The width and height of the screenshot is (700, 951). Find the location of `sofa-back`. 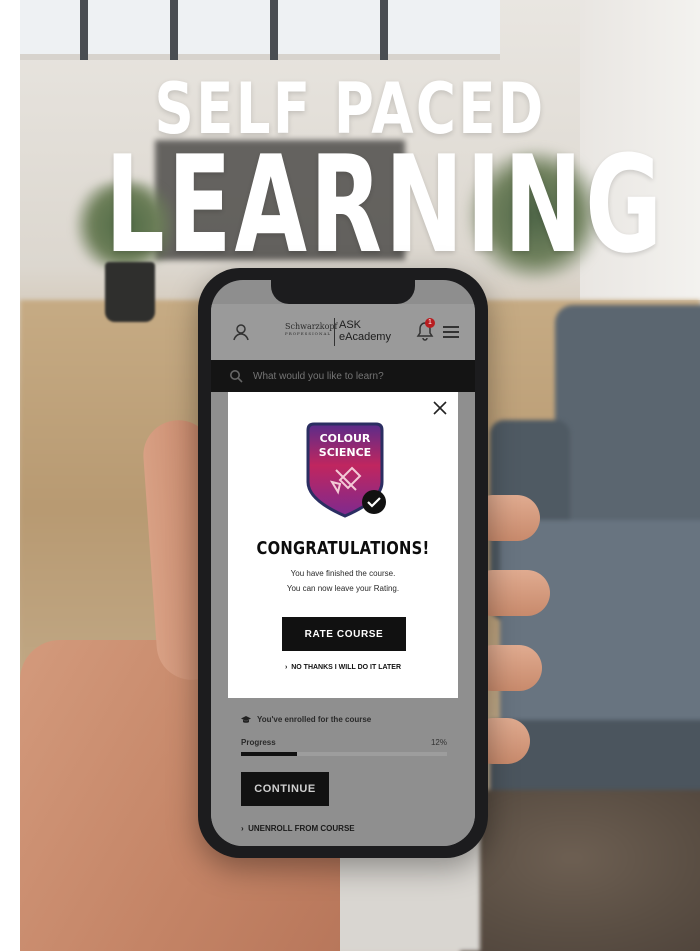

sofa-back is located at coordinates (627, 425).